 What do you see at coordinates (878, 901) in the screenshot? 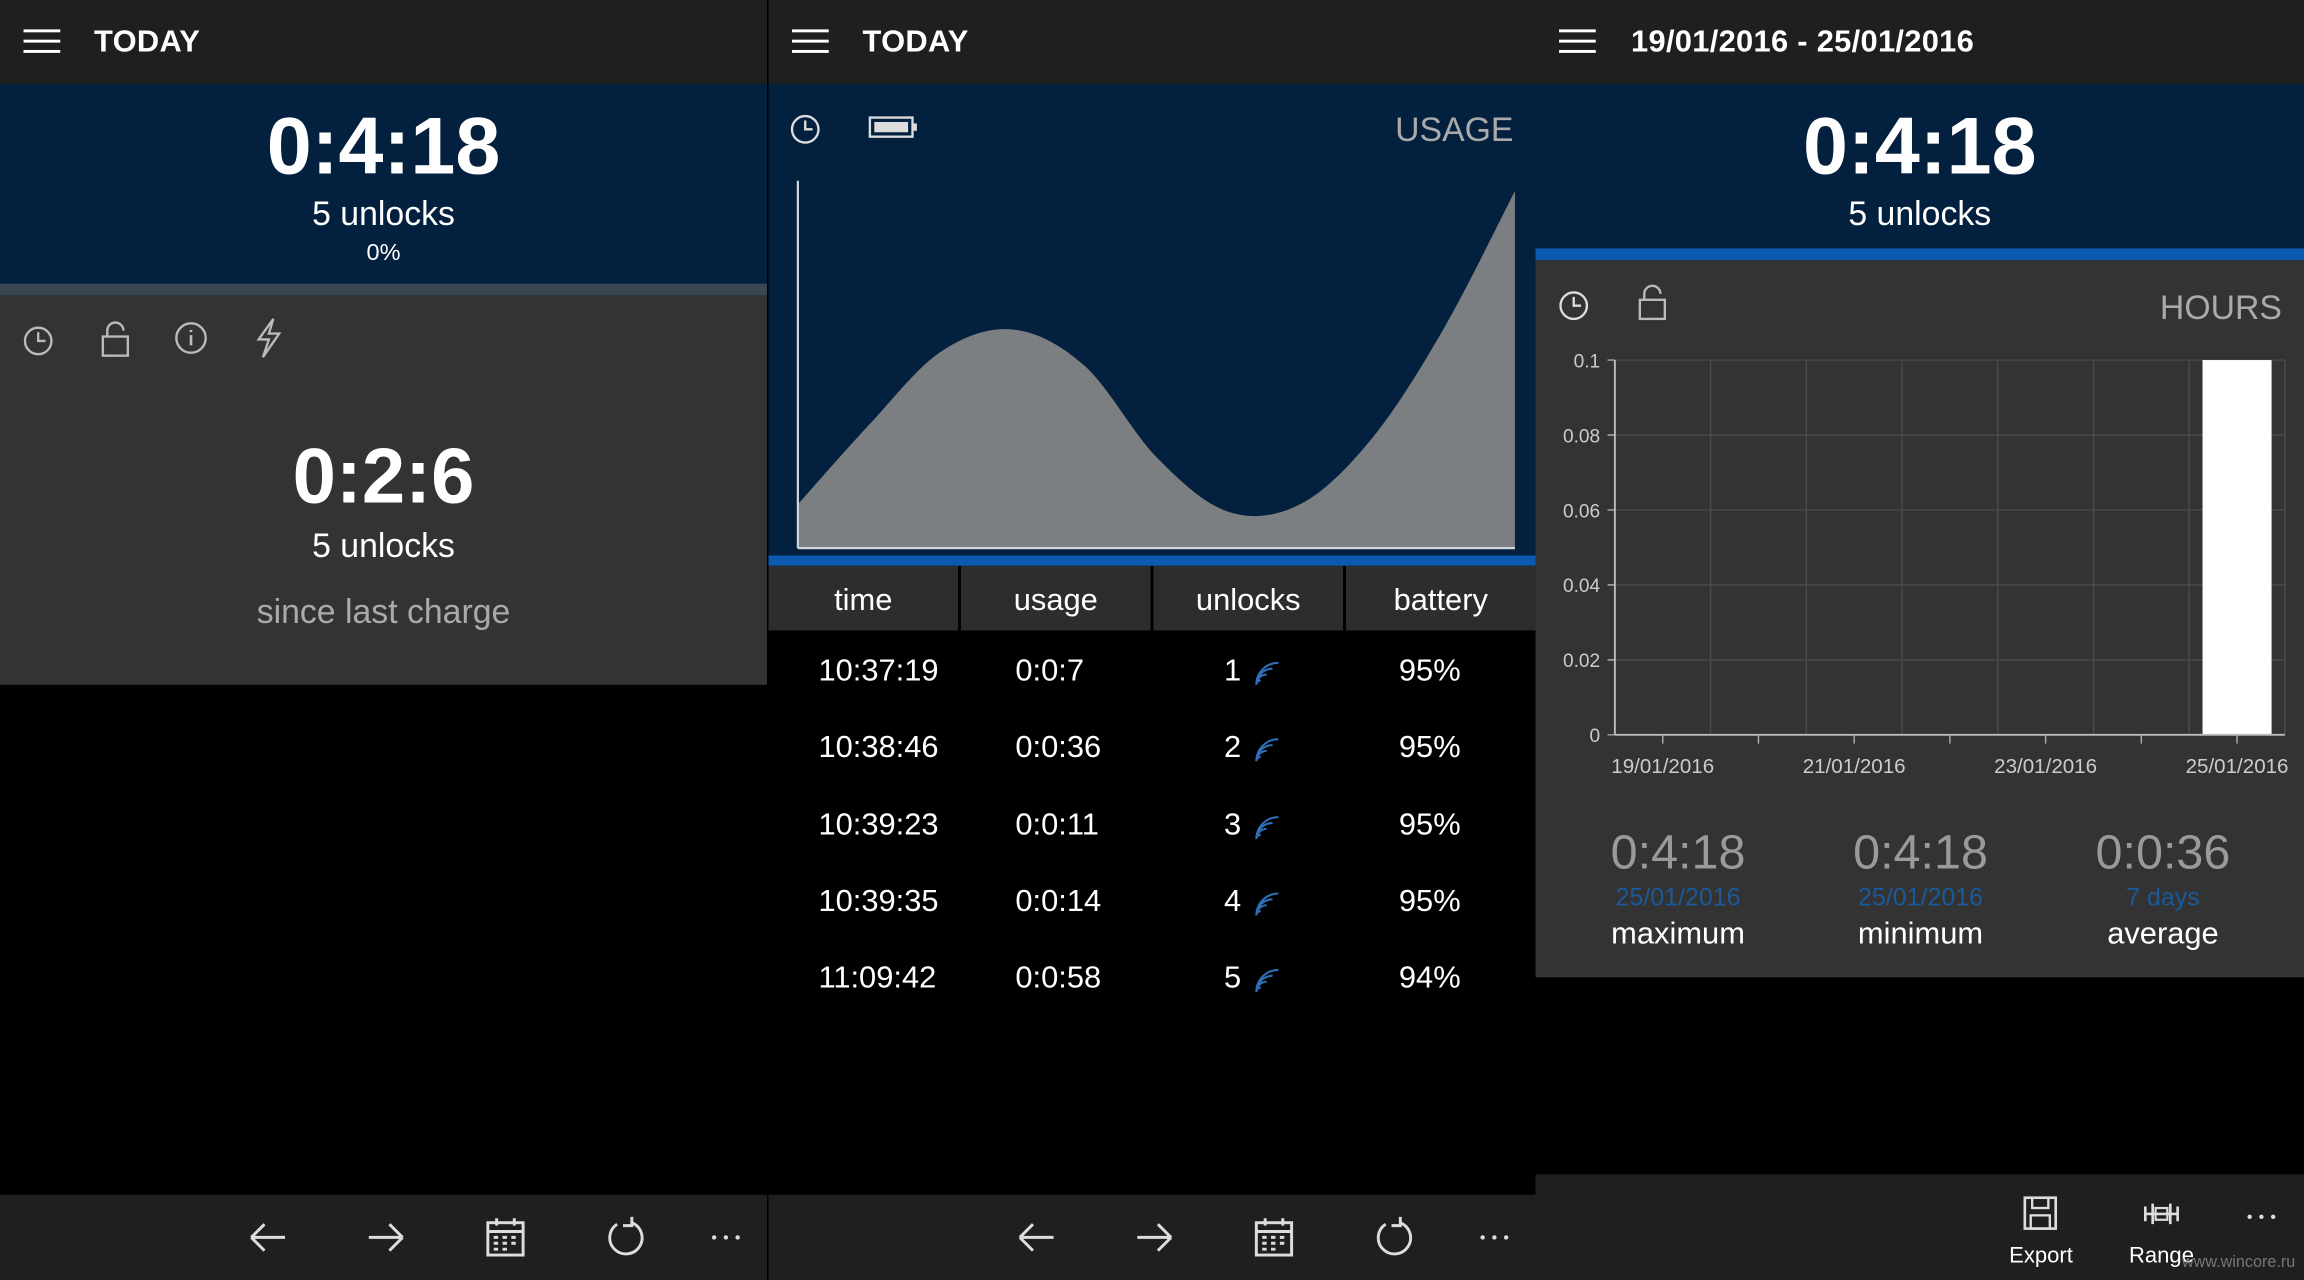
I see `cell-time: 10:39:35` at bounding box center [878, 901].